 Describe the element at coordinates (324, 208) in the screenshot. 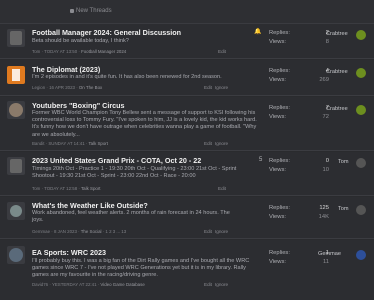

I see `replies-value: 125` at that location.